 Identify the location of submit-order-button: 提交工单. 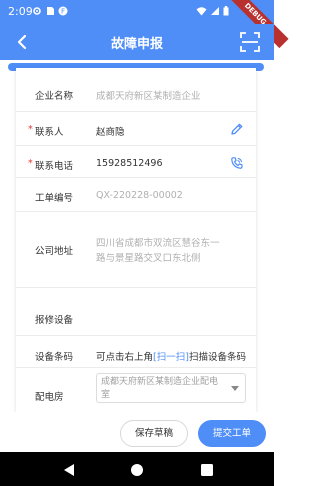
(232, 433).